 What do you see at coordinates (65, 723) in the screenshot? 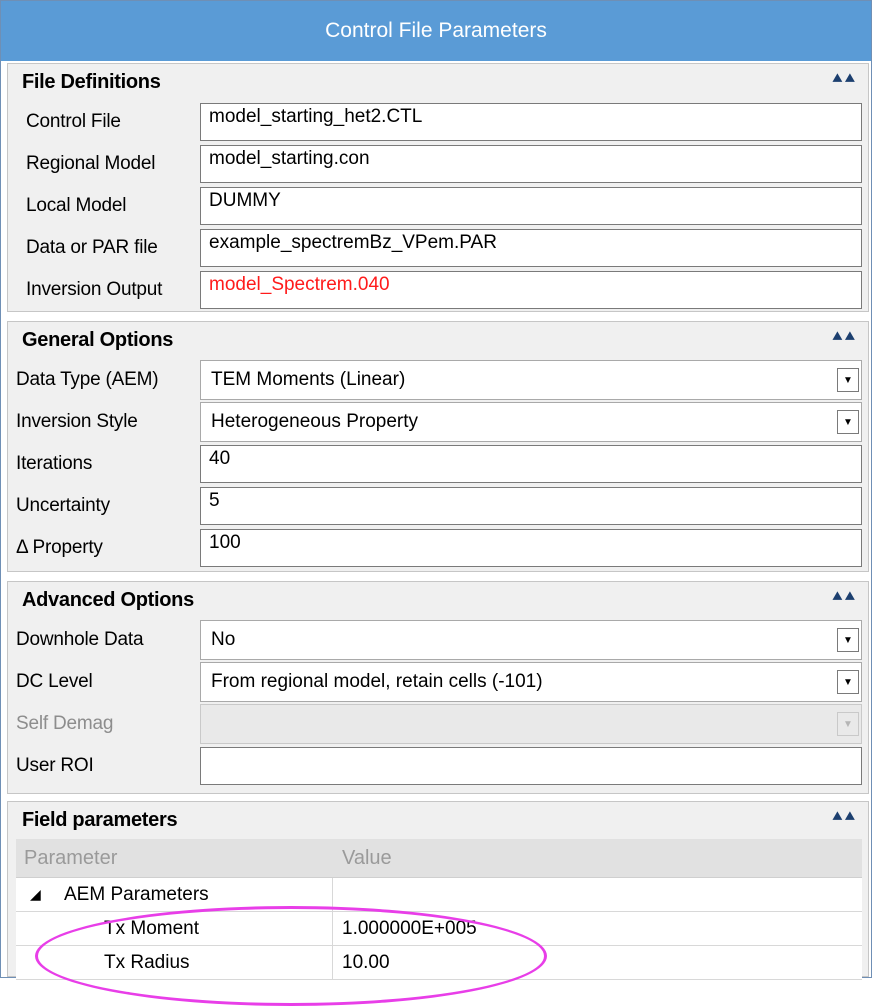
I see `self-demag-label: Self Demag` at bounding box center [65, 723].